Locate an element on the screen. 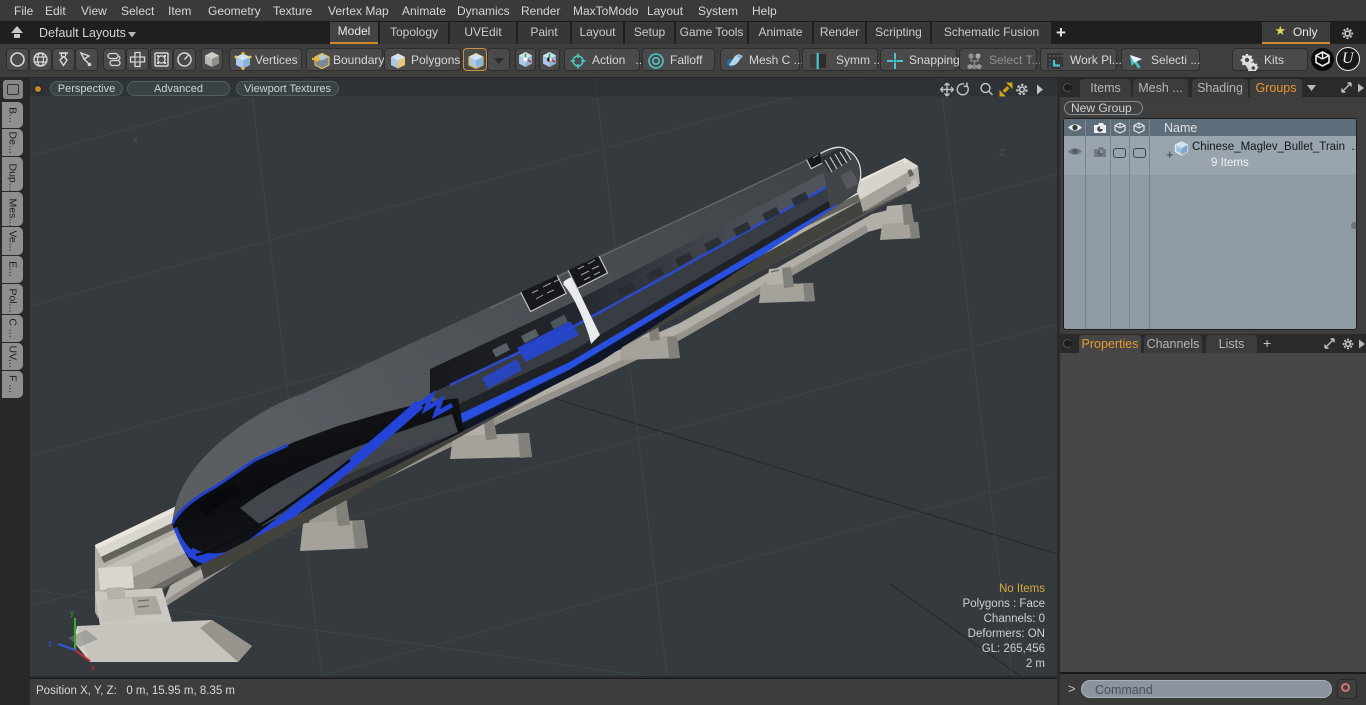 This screenshot has width=1366, height=705. svg-text: z is located at coordinates (50, 643).